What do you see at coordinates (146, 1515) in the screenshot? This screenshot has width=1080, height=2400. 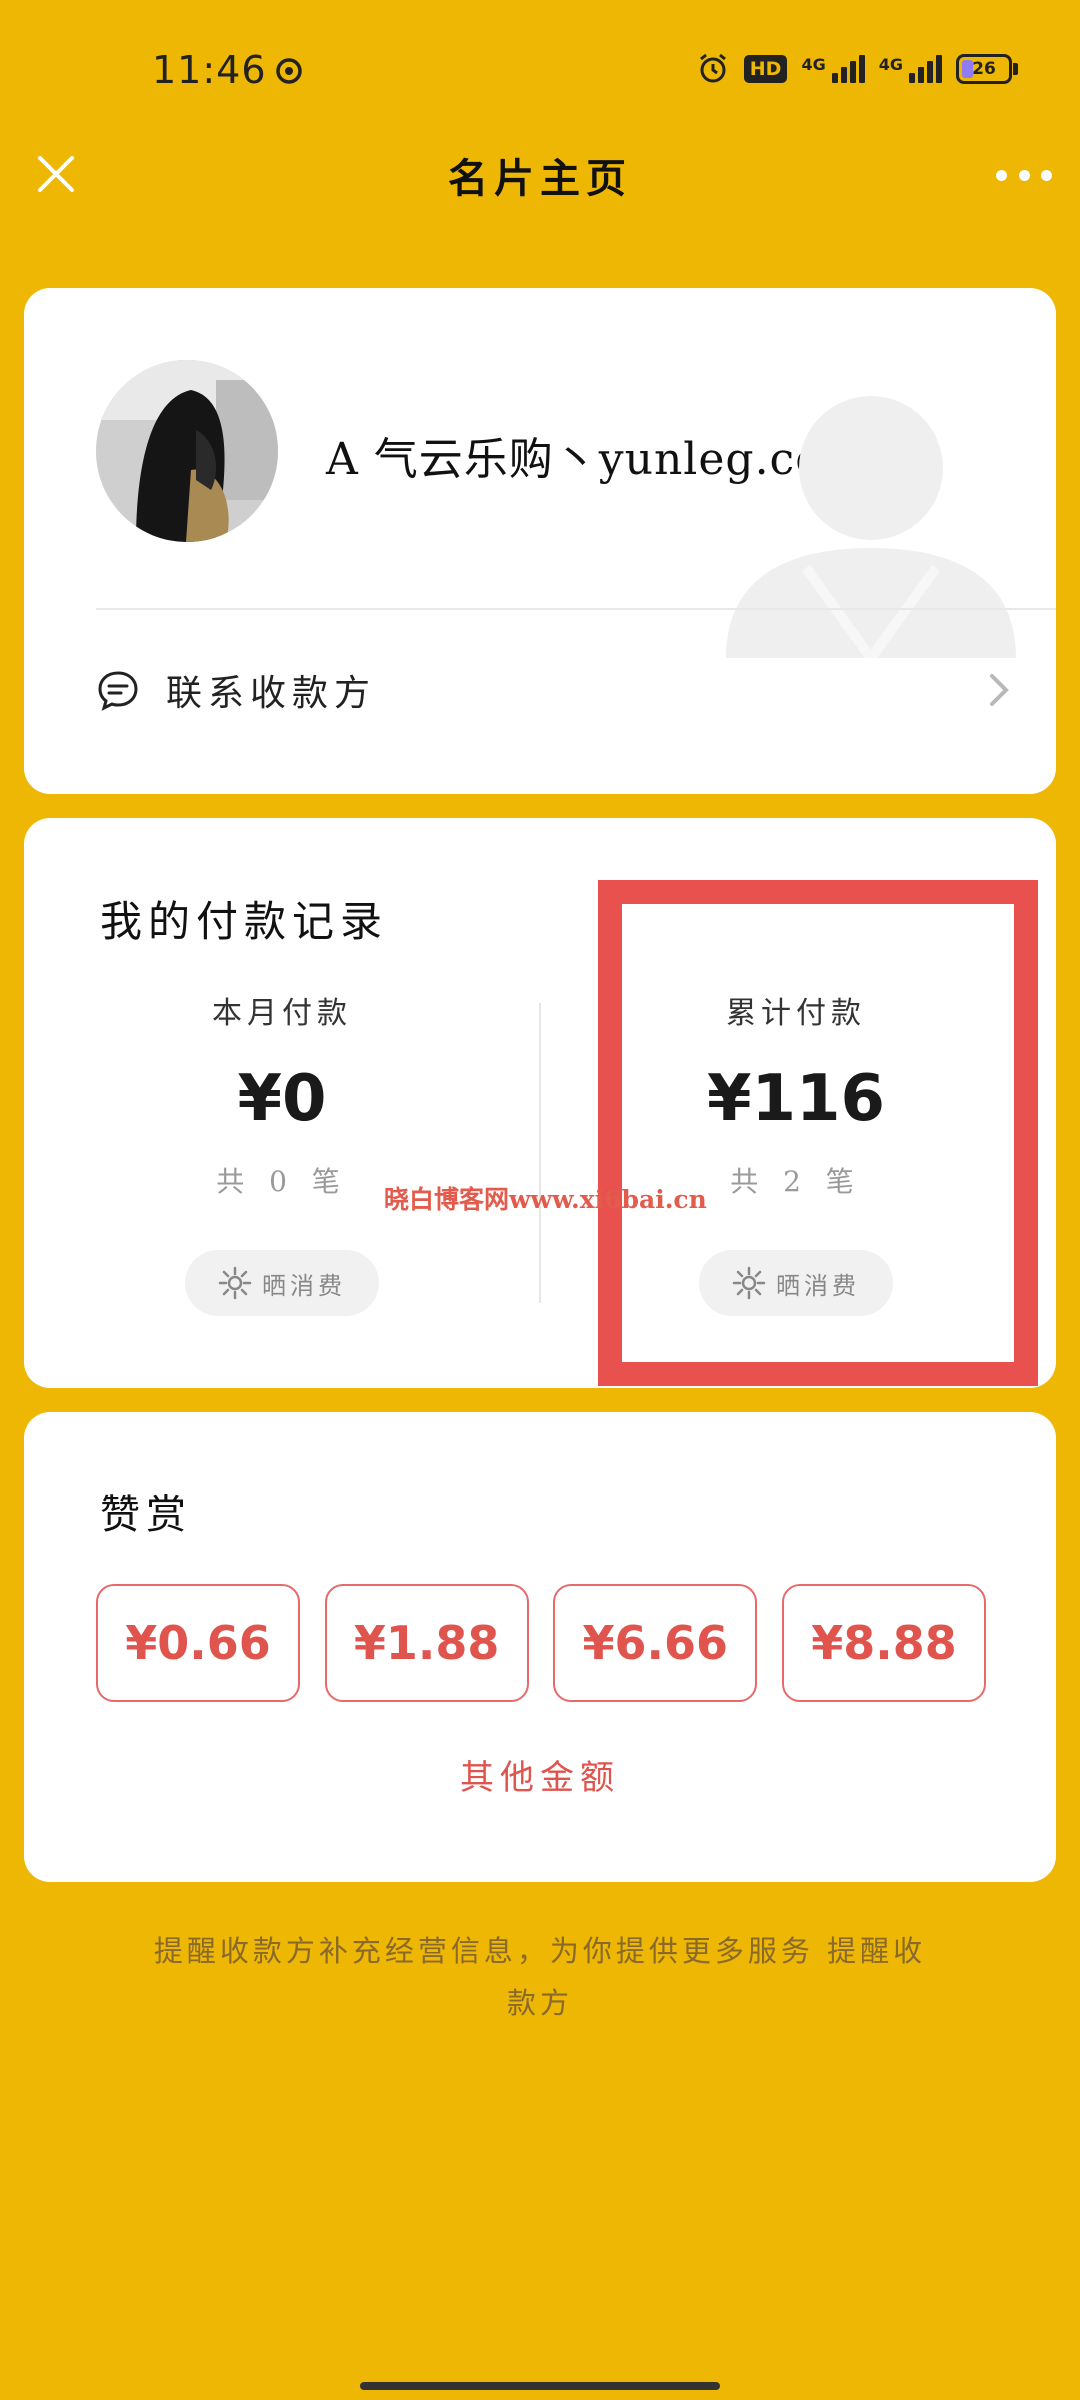 I see `reward-title: 赞赏` at bounding box center [146, 1515].